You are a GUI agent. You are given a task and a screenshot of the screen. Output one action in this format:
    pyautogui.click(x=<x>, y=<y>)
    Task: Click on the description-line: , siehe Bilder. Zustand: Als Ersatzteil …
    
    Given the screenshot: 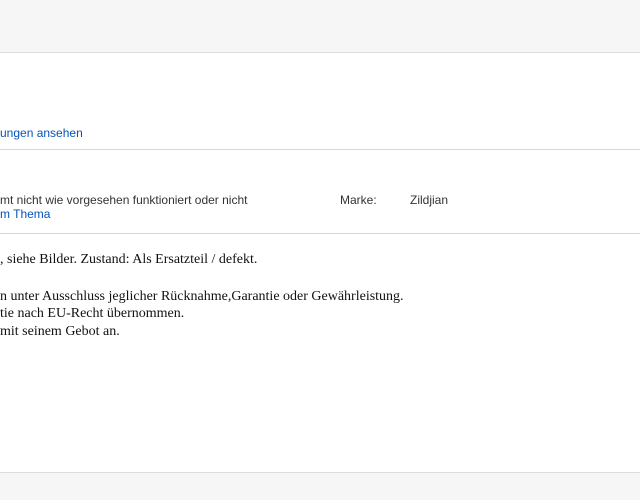 What is the action you would take?
    pyautogui.click(x=129, y=259)
    